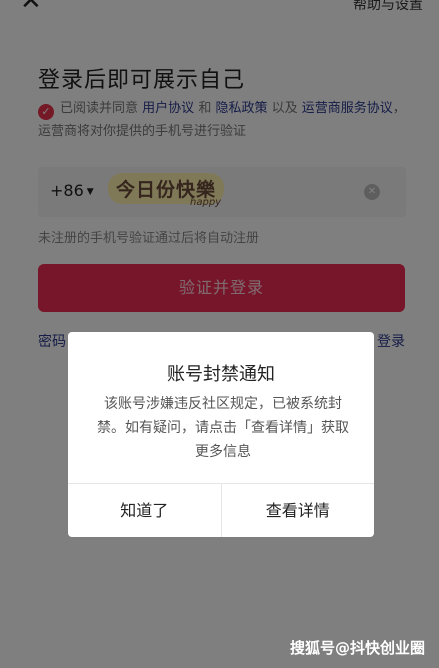  I want to click on view-details-button: 查看详情, so click(297, 510).